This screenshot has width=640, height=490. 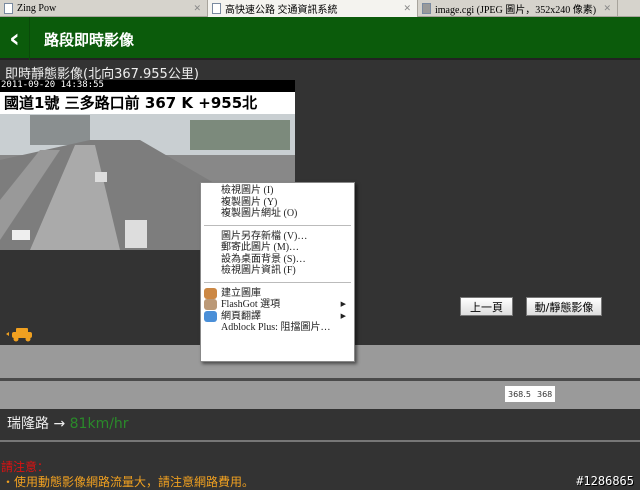 I want to click on road-name: 瑞隆路, so click(x=28, y=424).